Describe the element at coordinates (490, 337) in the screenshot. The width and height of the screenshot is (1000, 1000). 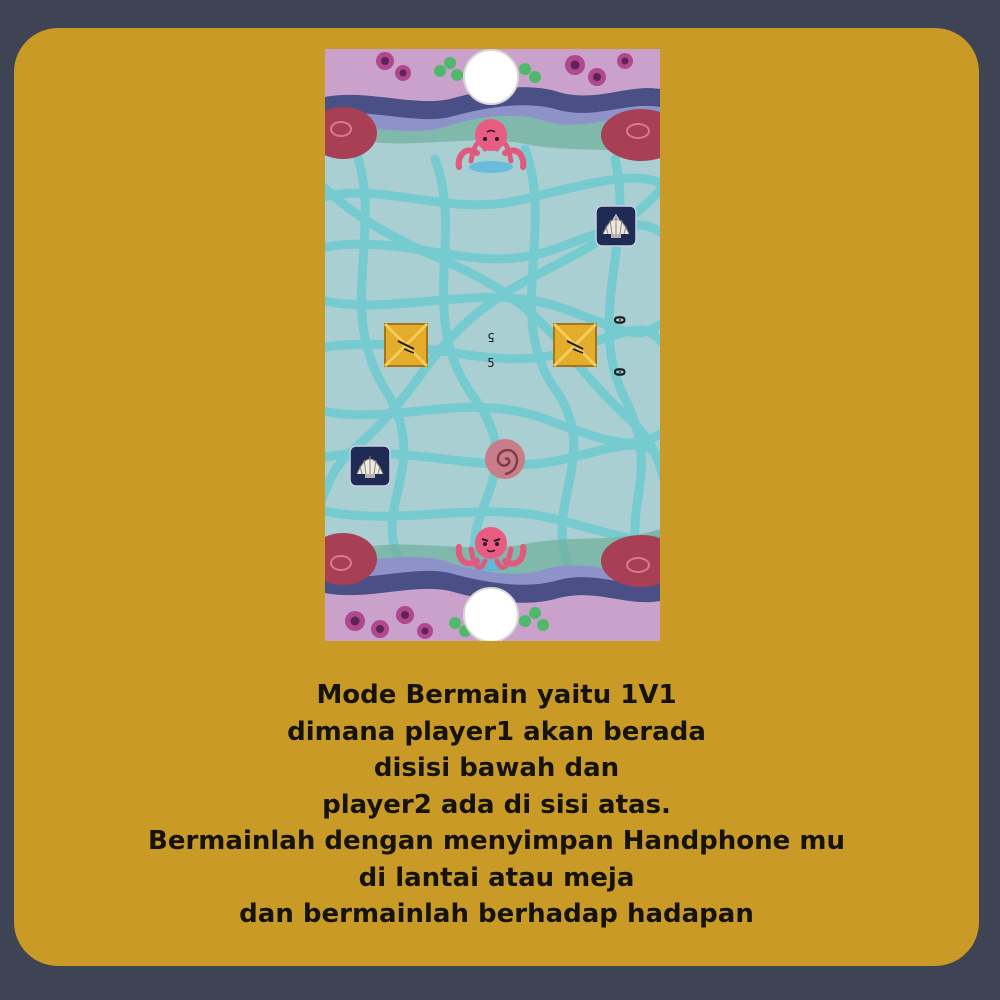
I see `player2-score: 5` at that location.